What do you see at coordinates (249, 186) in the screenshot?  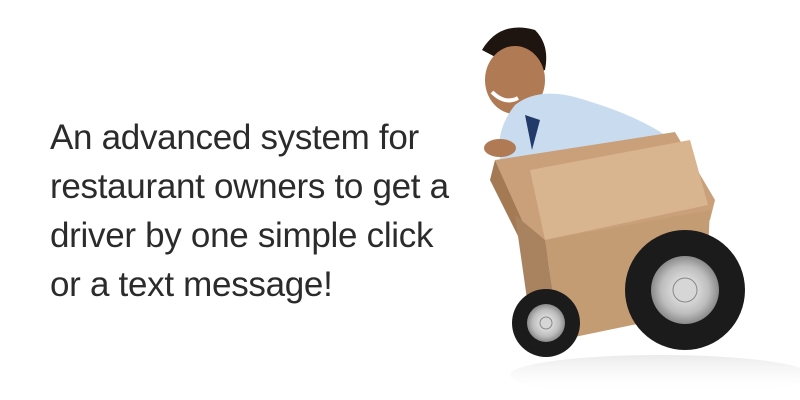 I see `headline-line: restaurant owners to get a` at bounding box center [249, 186].